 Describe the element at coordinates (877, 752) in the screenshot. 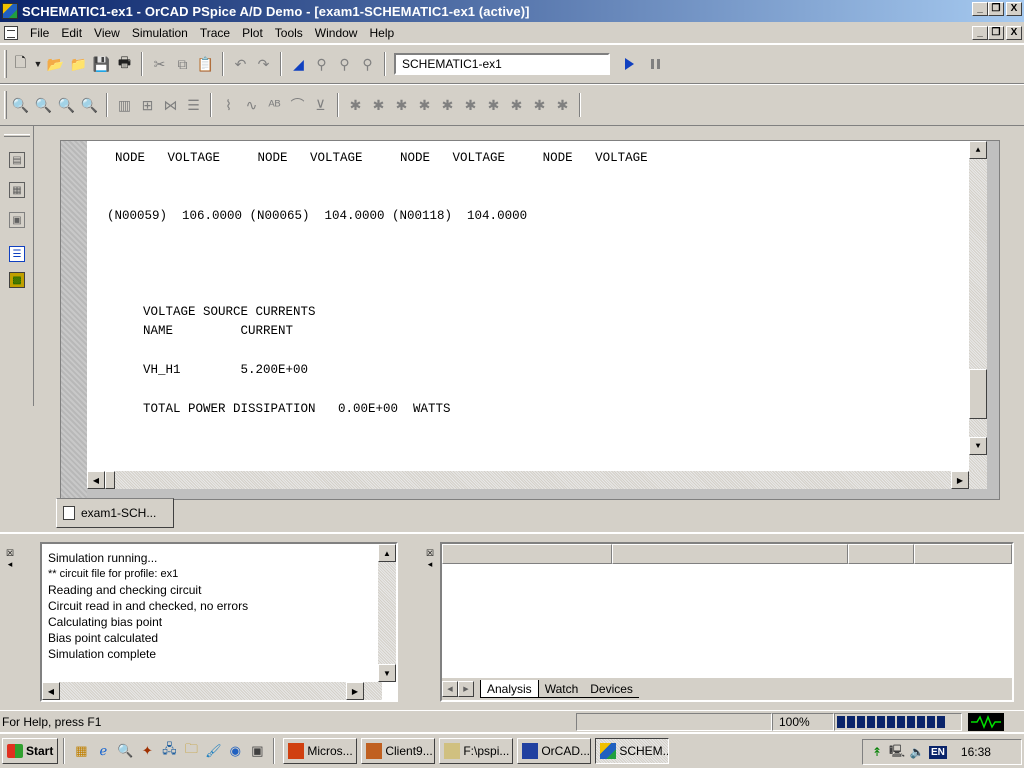

I see `network-tray-icon: ↟` at that location.